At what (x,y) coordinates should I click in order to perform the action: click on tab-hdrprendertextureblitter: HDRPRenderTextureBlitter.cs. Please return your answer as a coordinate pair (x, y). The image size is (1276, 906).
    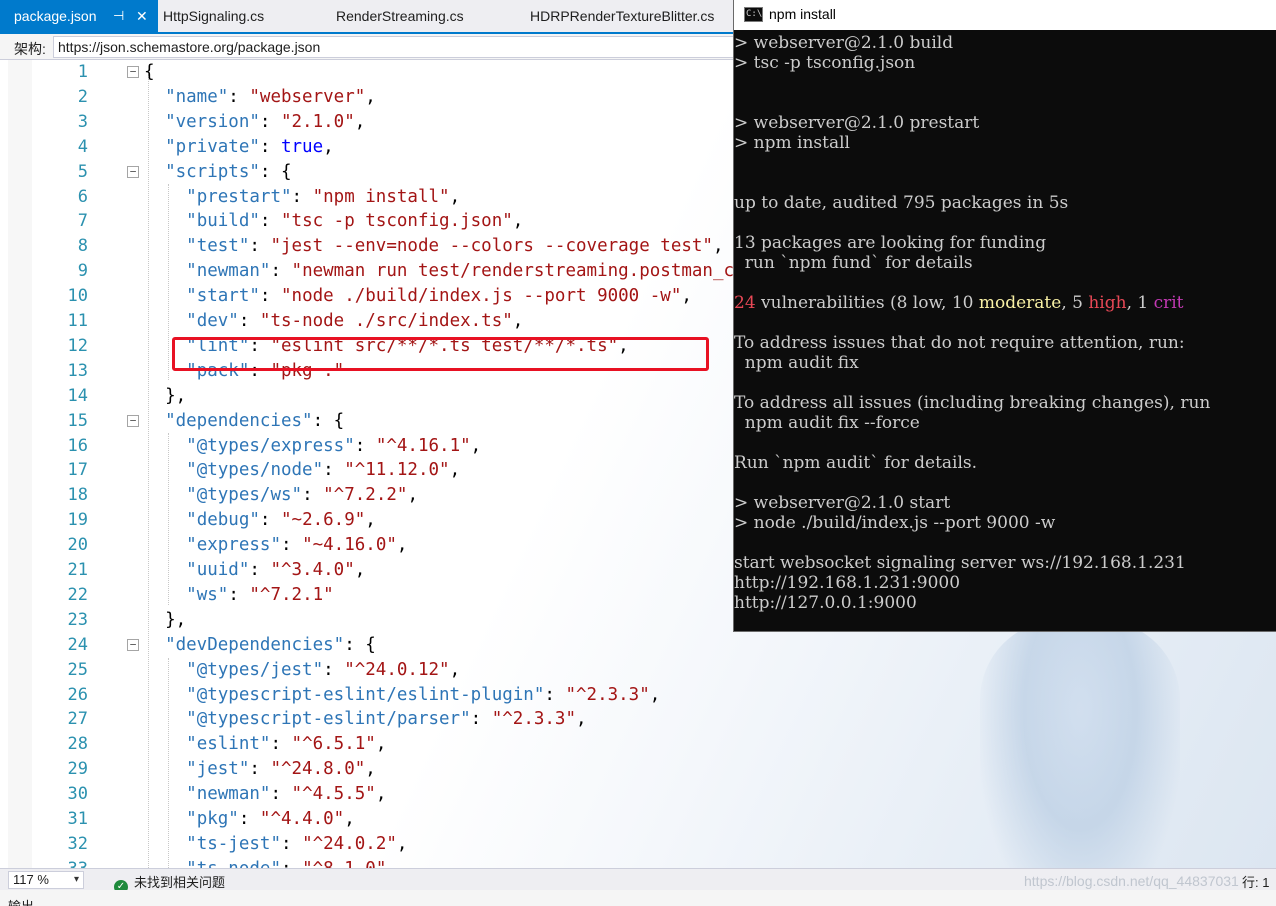
    Looking at the image, I should click on (622, 16).